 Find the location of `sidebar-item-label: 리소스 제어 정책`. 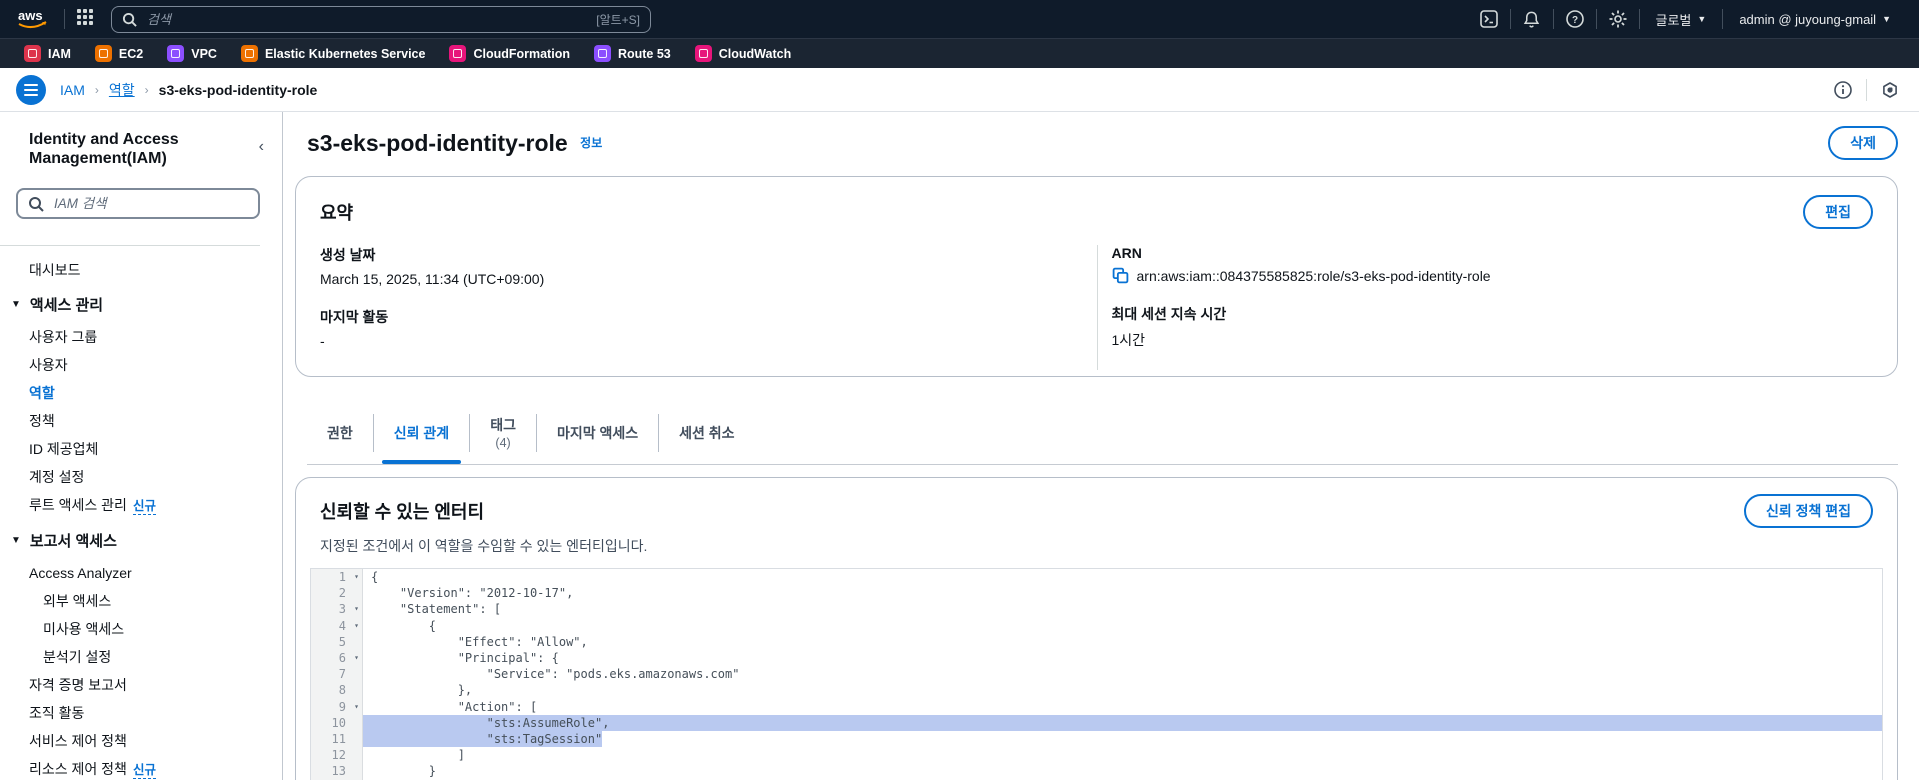

sidebar-item-label: 리소스 제어 정책 is located at coordinates (78, 769).